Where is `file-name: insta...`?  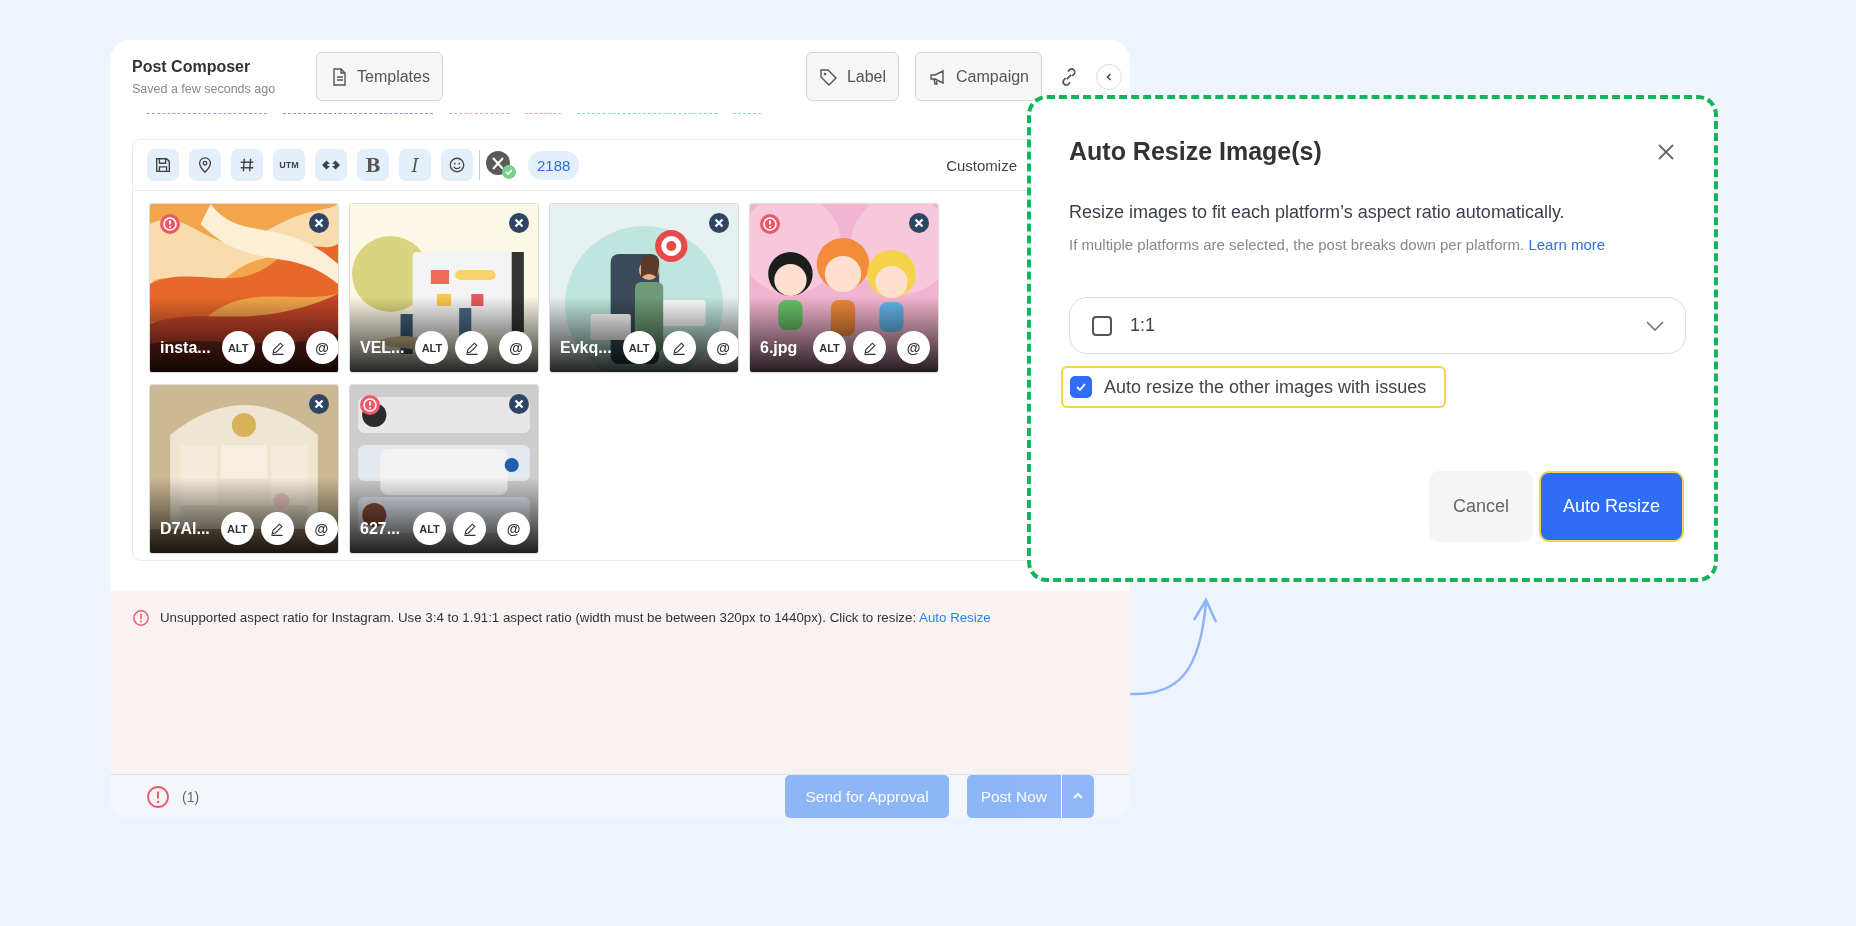
file-name: insta... is located at coordinates (185, 347).